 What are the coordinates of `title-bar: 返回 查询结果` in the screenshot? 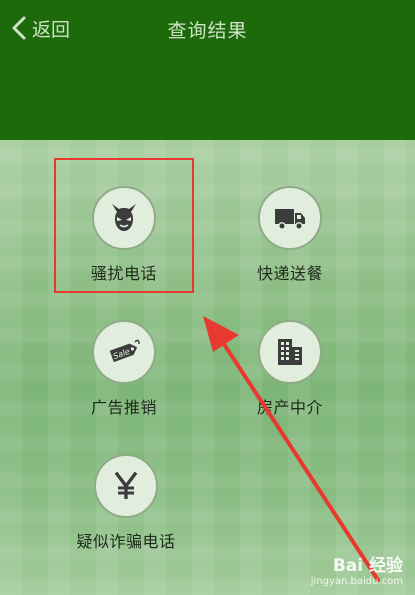 It's located at (207, 29).